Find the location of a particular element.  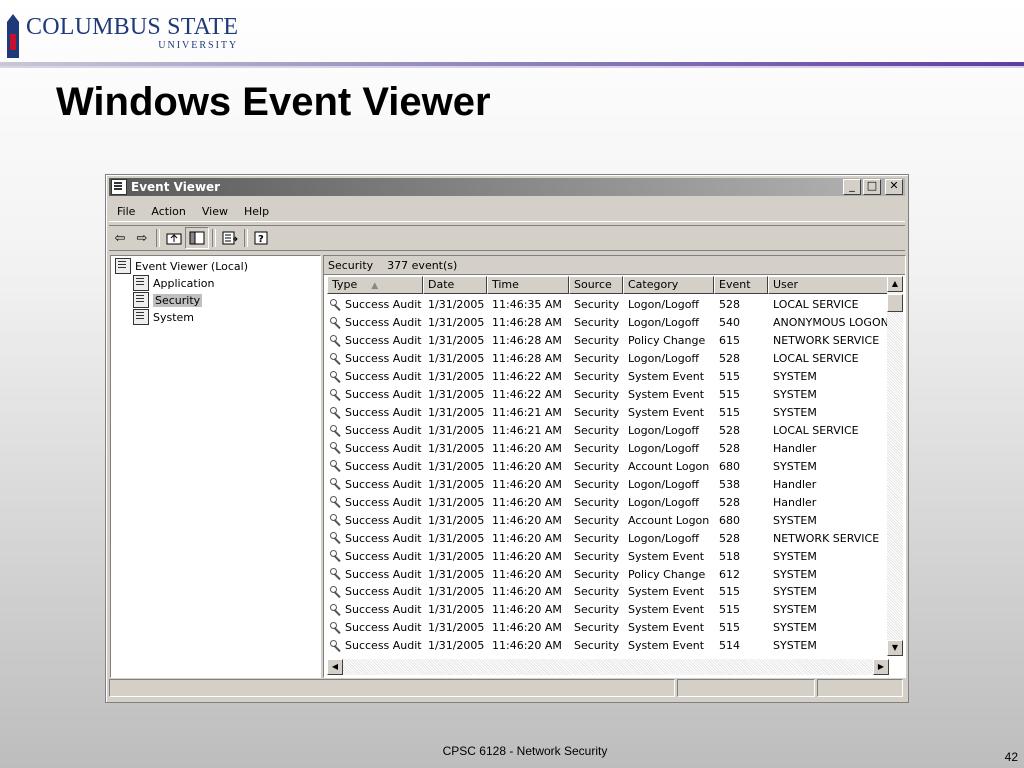

cell-category: System Event is located at coordinates (666, 610).